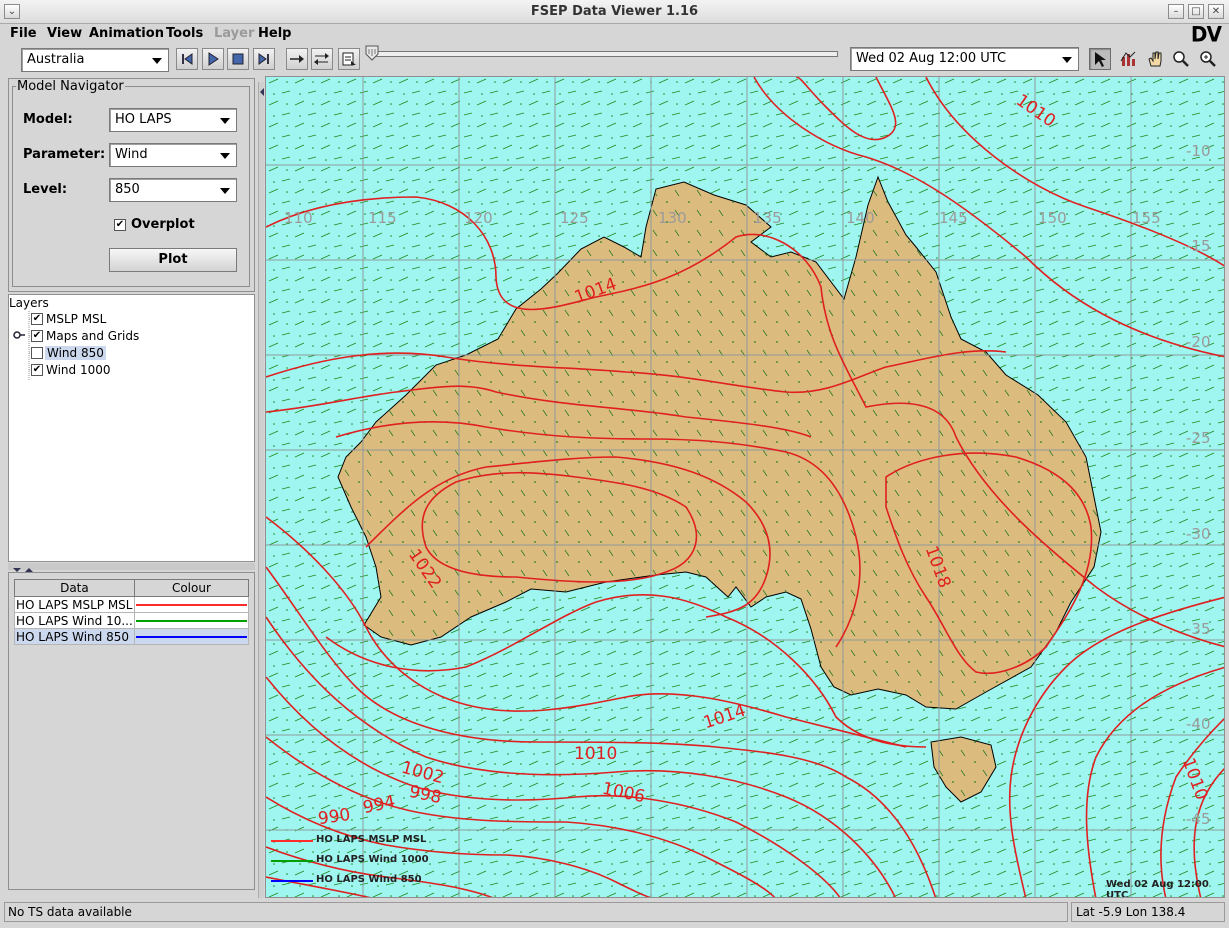 The image size is (1229, 928). I want to click on menu-tools: Tools, so click(184, 33).